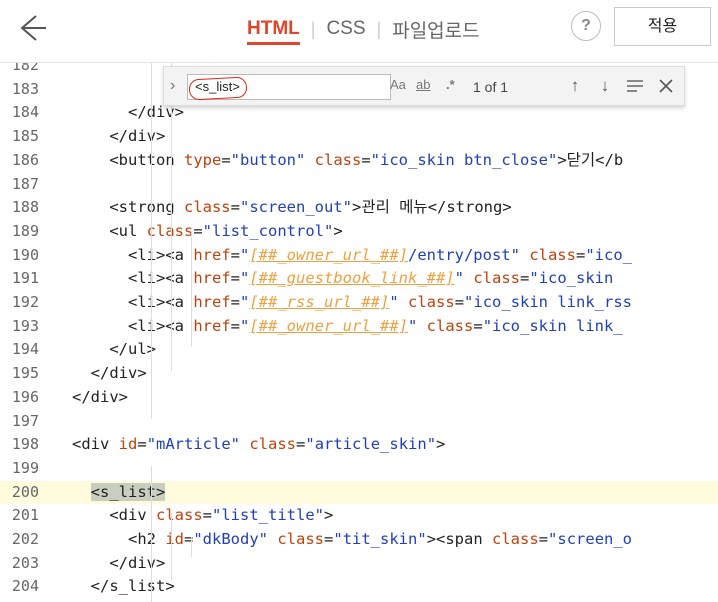 This screenshot has height=602, width=718. What do you see at coordinates (398, 84) in the screenshot?
I see `match-case-icon: Aa` at bounding box center [398, 84].